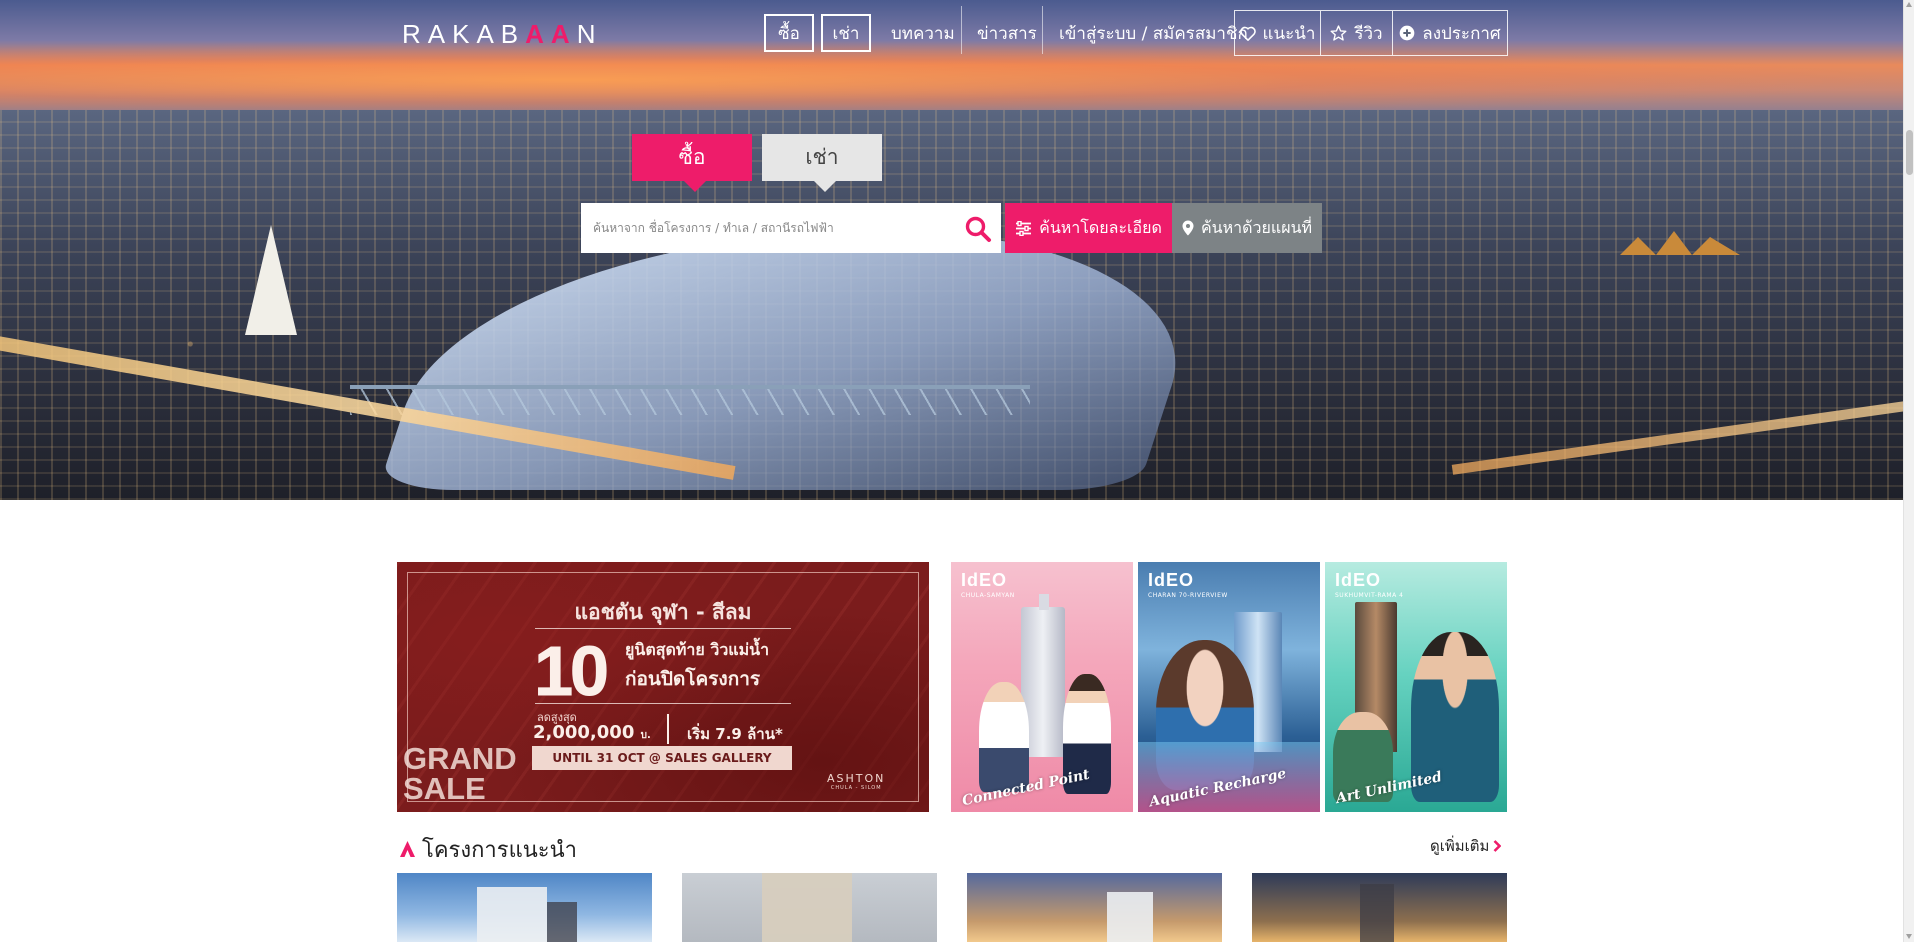 This screenshot has width=1914, height=942. What do you see at coordinates (1004, 737) in the screenshot?
I see `person-illustration` at bounding box center [1004, 737].